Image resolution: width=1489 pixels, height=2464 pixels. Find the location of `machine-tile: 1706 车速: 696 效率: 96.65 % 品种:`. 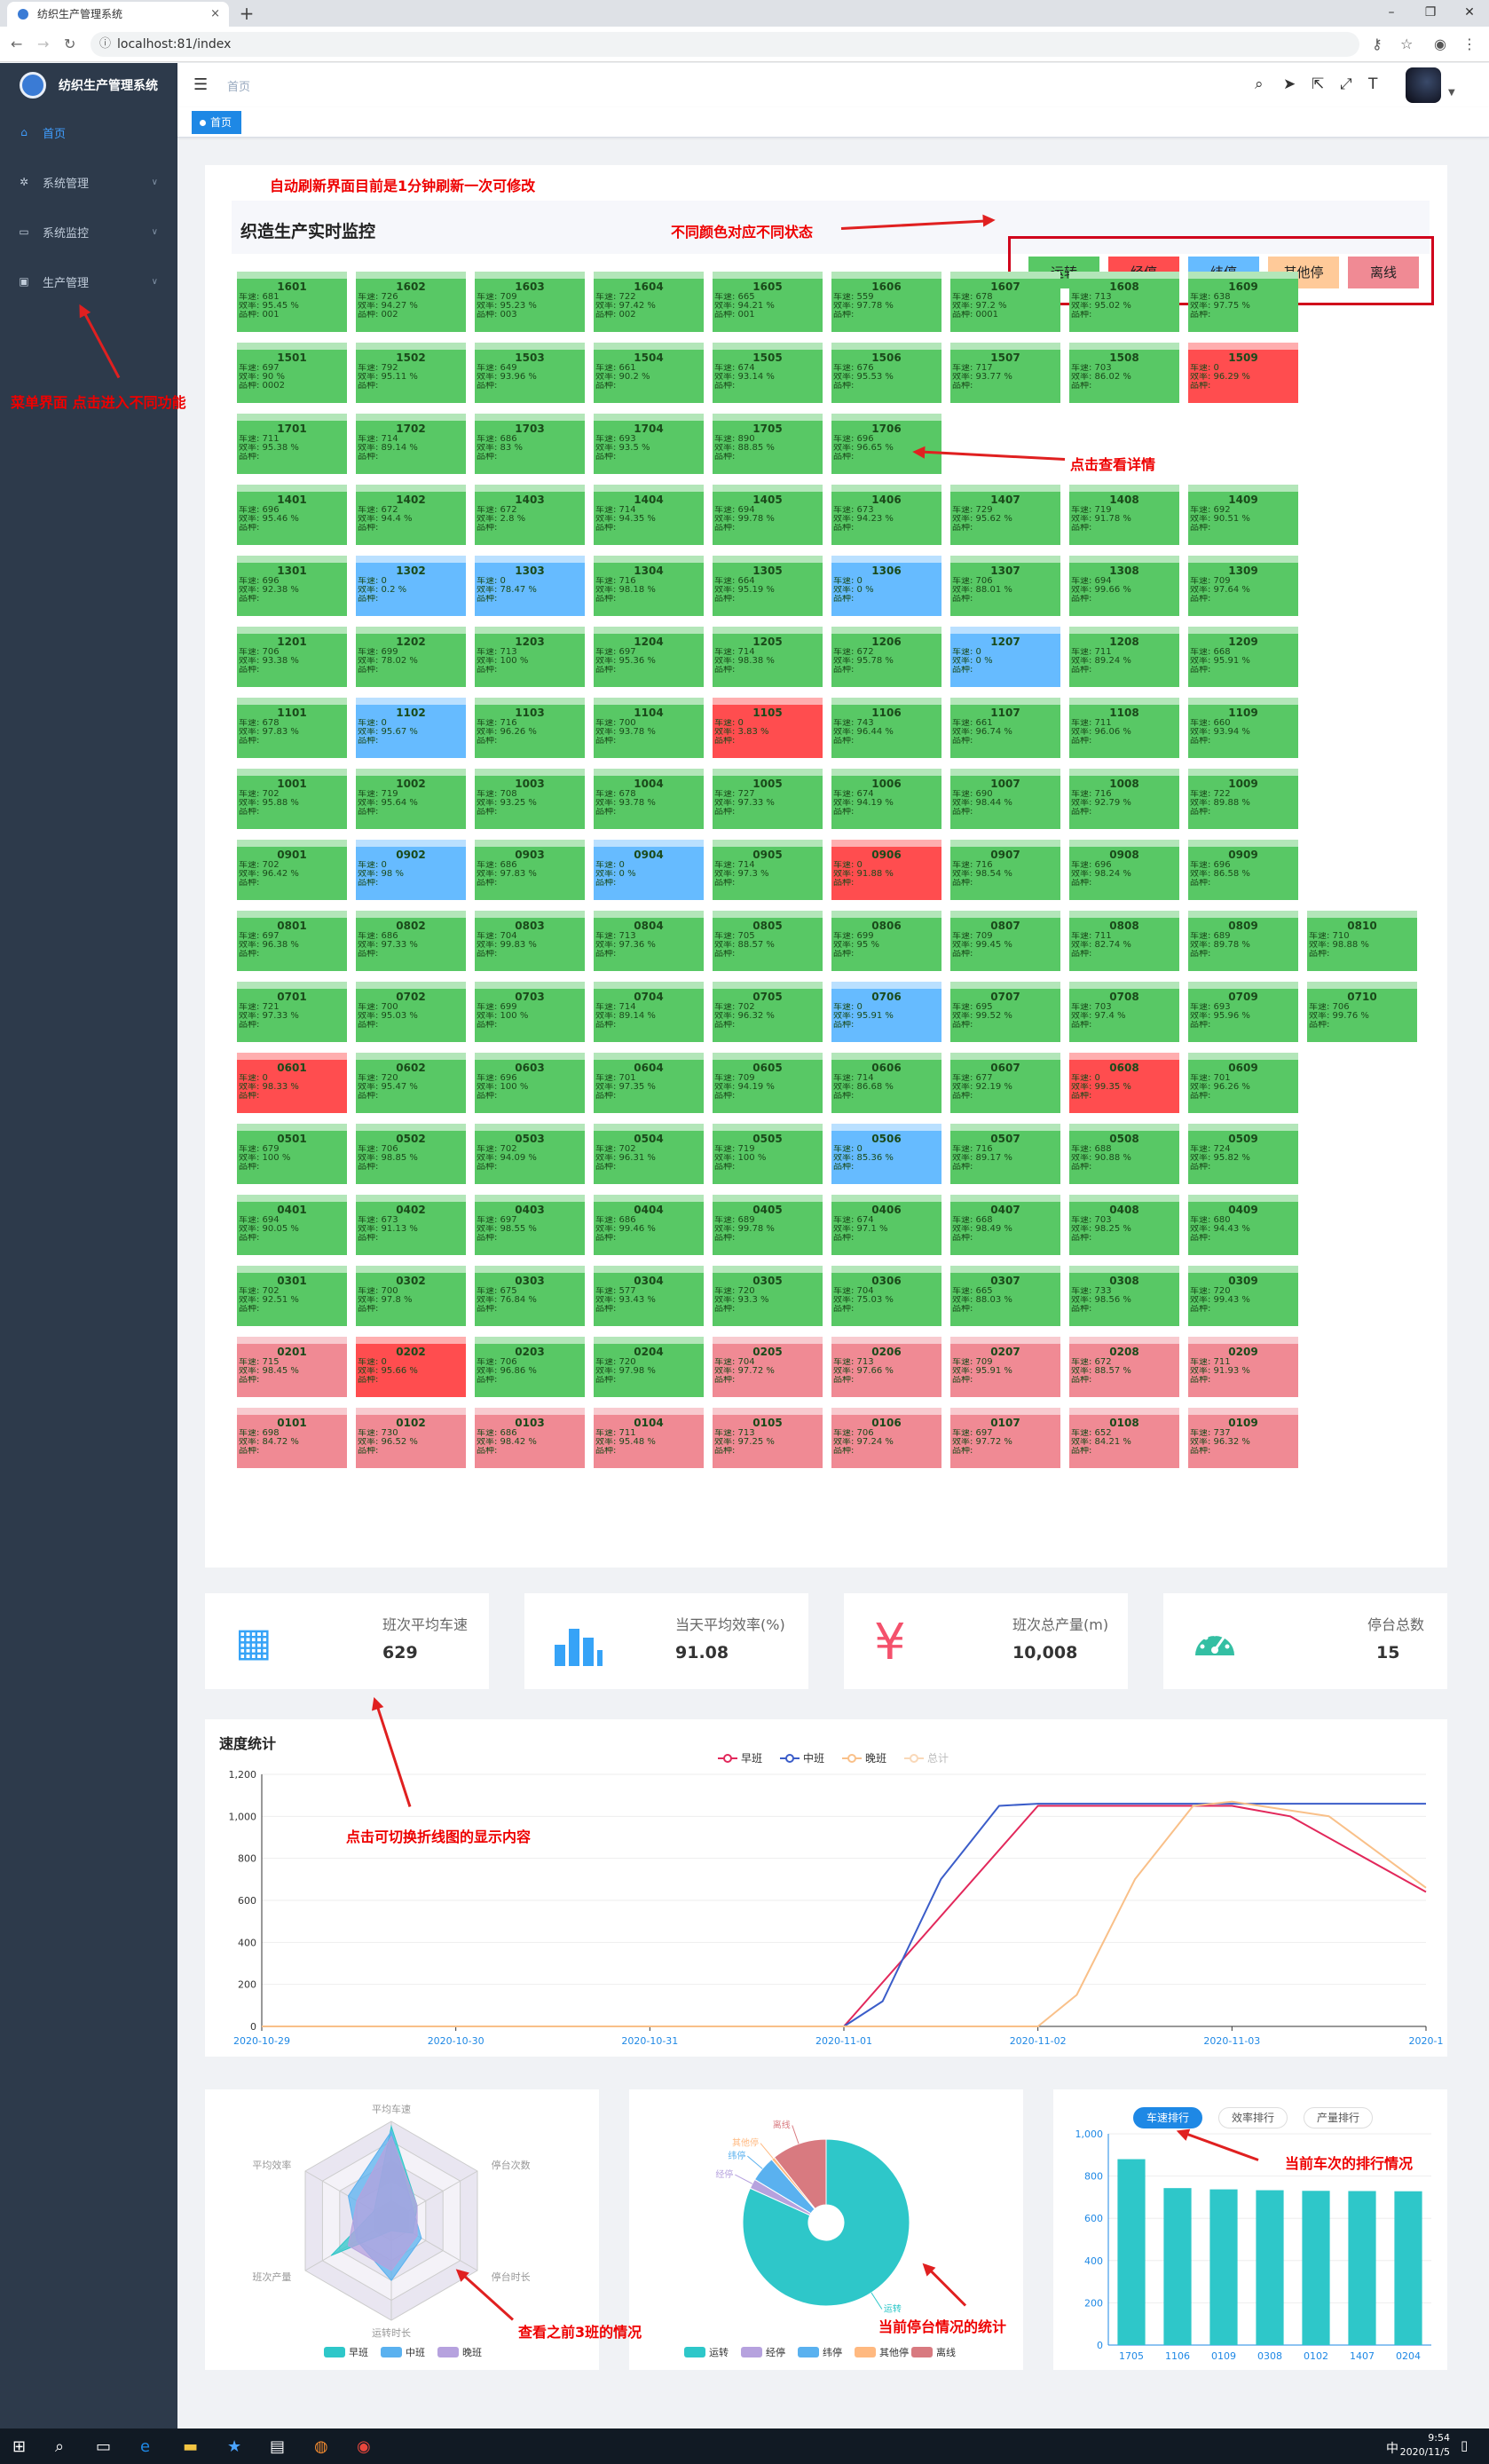

machine-tile: 1706 车速: 696 效率: 96.65 % 品种: is located at coordinates (886, 444).